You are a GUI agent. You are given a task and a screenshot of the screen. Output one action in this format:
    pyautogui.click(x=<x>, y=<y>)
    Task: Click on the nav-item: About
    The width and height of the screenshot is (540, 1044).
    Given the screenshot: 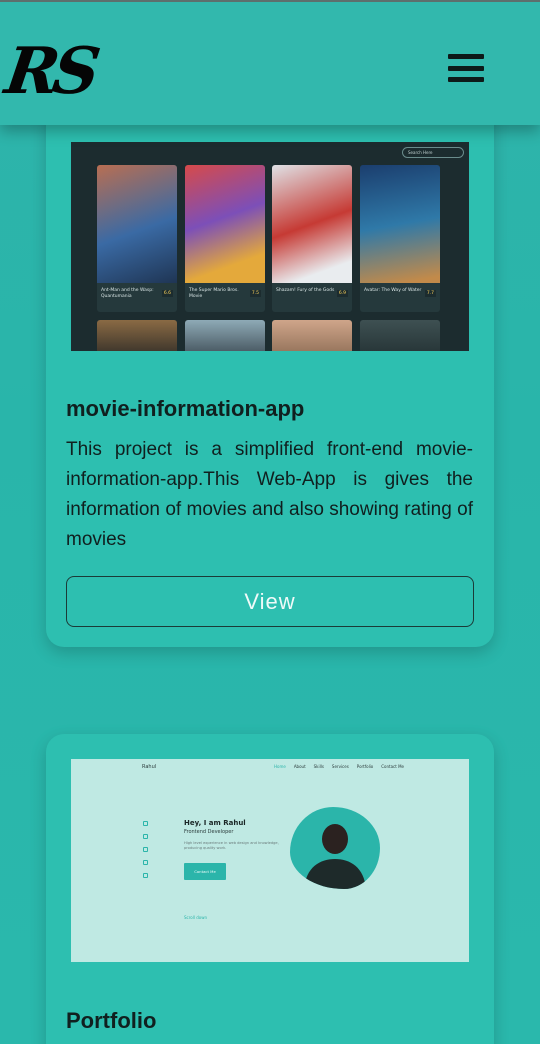 What is the action you would take?
    pyautogui.click(x=299, y=766)
    